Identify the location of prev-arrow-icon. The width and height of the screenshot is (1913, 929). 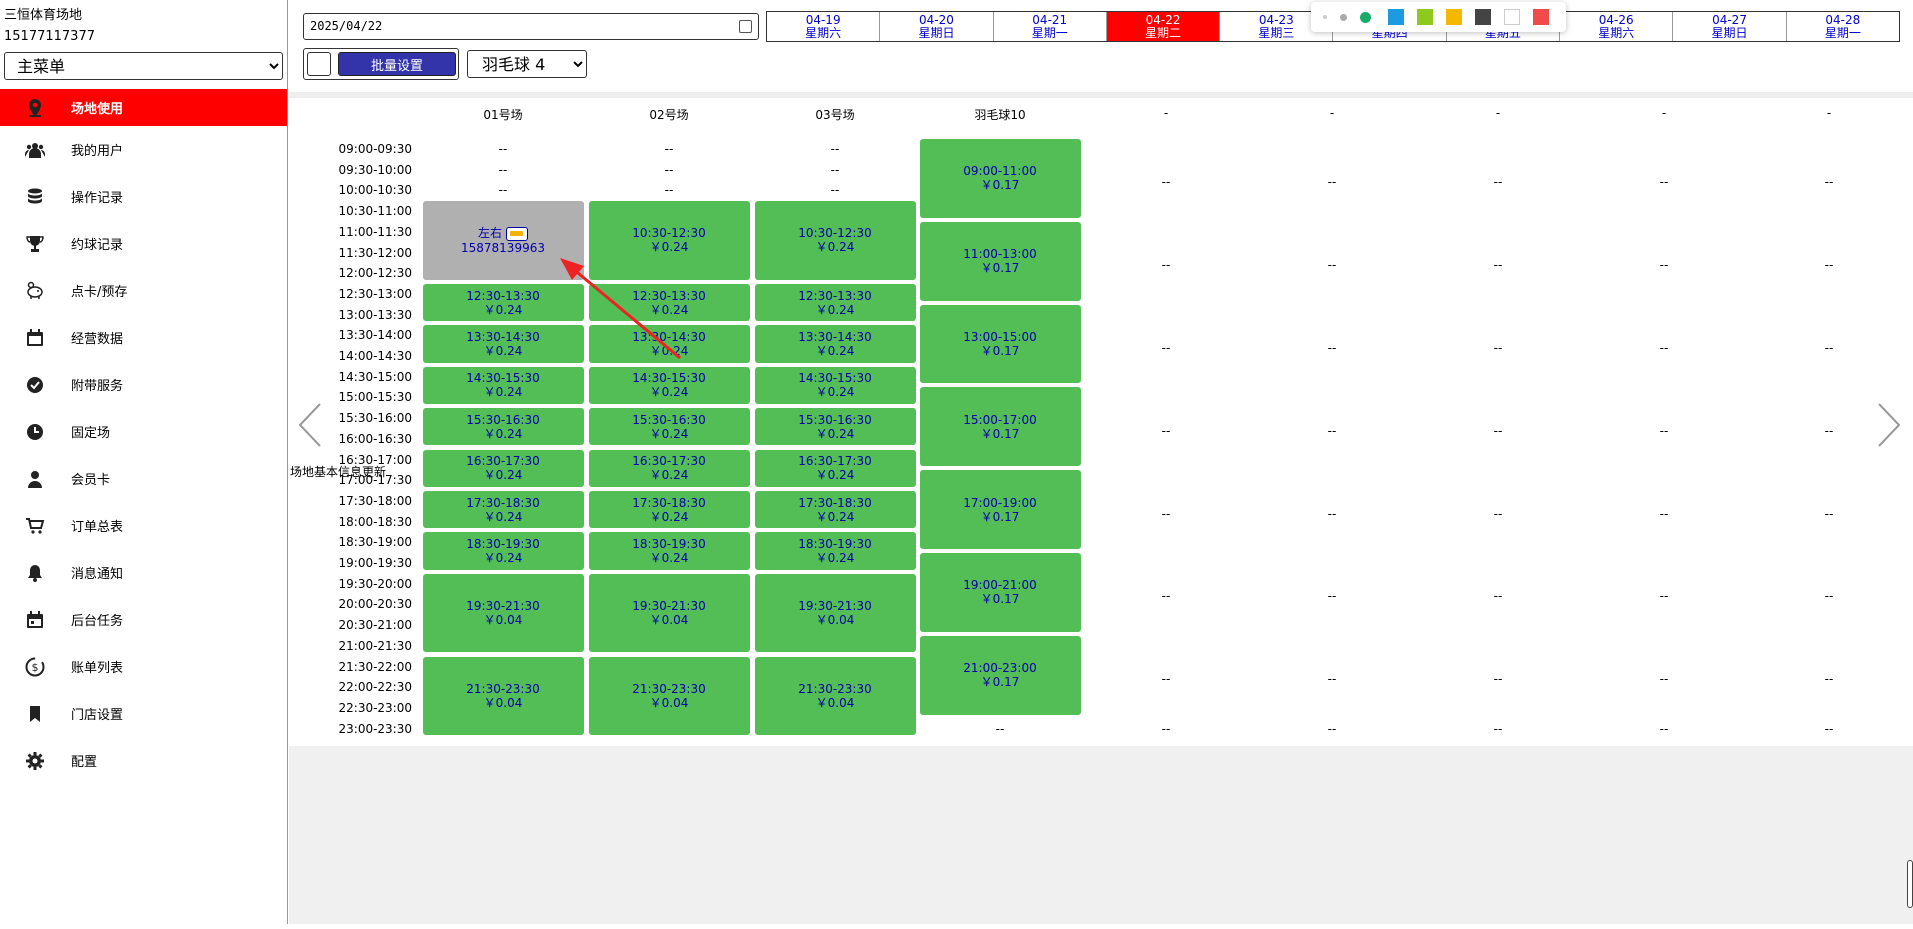
(311, 425).